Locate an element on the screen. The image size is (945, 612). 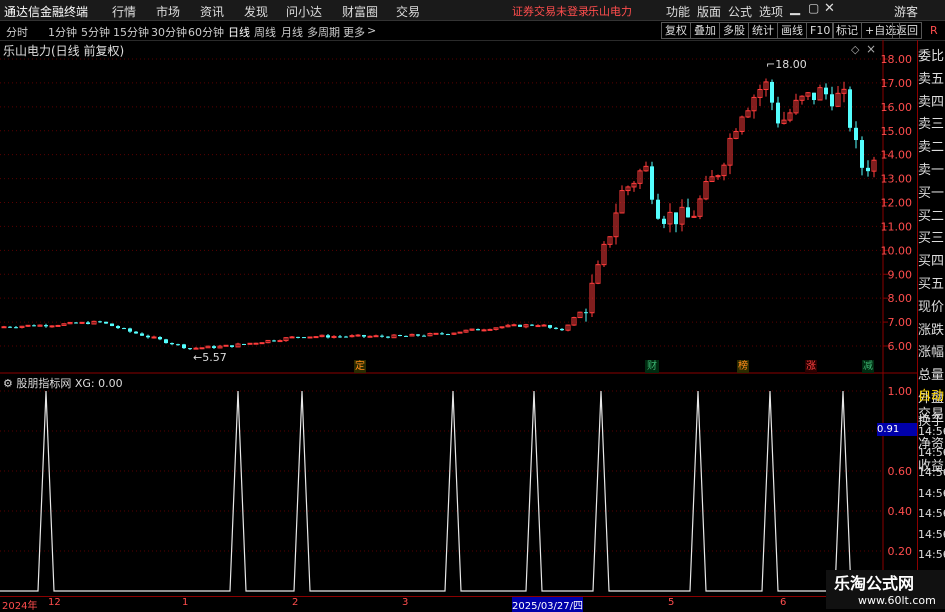
price-tick-label: 18.00 is located at coordinates (897, 59).